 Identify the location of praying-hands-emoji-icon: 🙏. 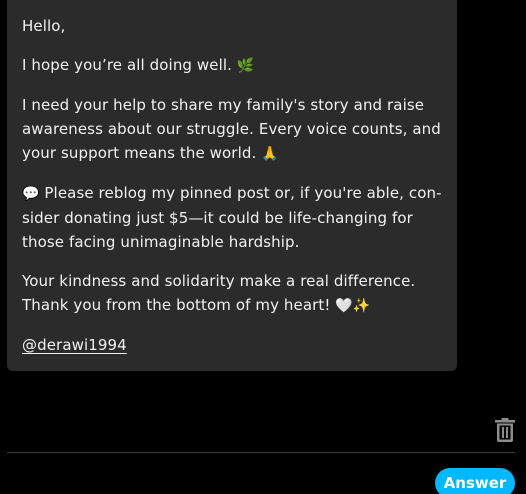
(270, 154).